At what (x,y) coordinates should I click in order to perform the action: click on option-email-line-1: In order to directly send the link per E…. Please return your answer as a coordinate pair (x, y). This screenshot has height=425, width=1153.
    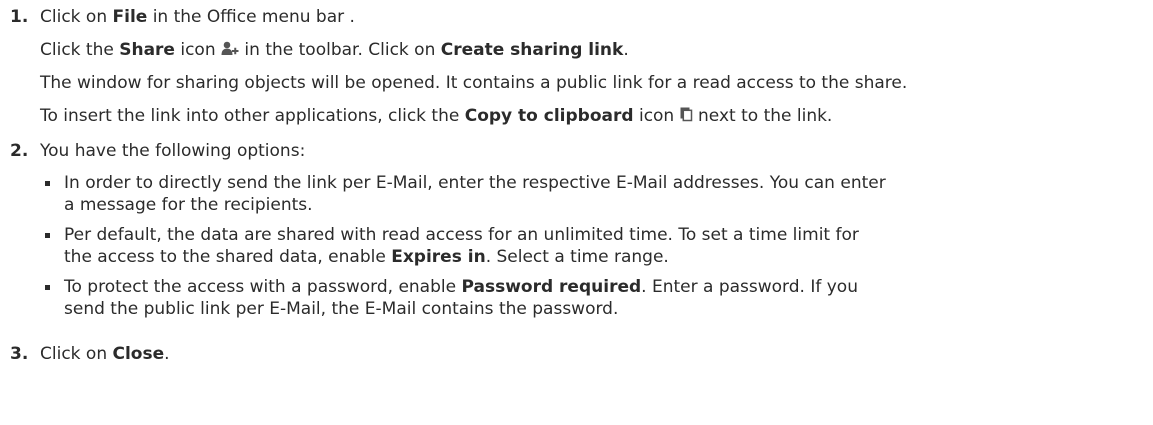
    Looking at the image, I should click on (475, 183).